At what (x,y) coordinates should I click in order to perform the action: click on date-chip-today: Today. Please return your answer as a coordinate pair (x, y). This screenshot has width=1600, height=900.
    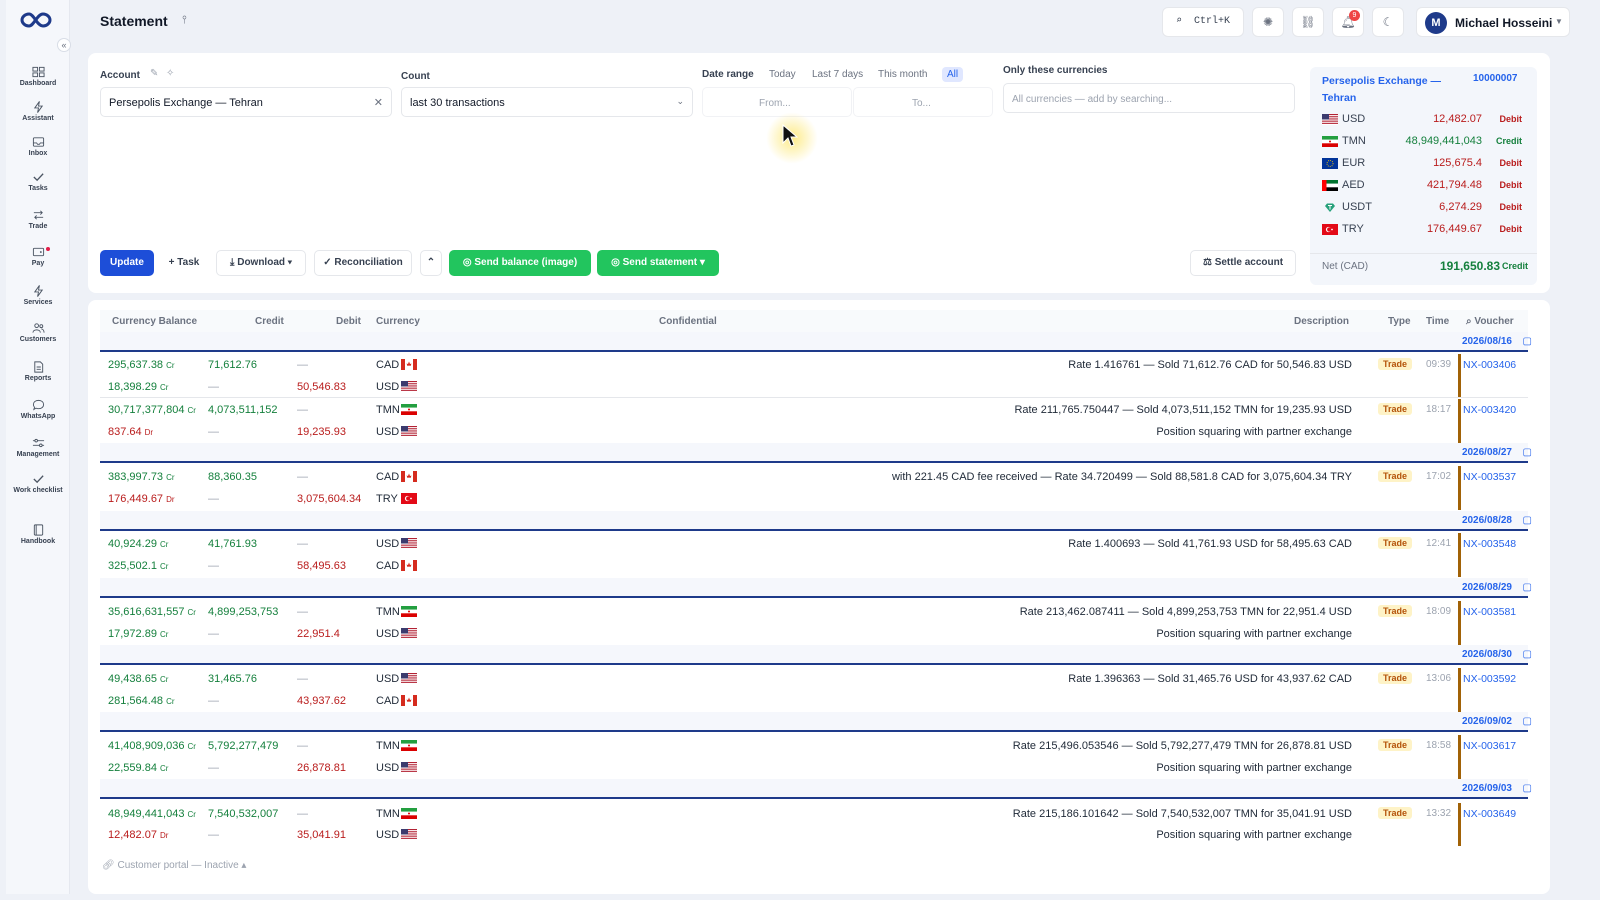
    Looking at the image, I should click on (782, 74).